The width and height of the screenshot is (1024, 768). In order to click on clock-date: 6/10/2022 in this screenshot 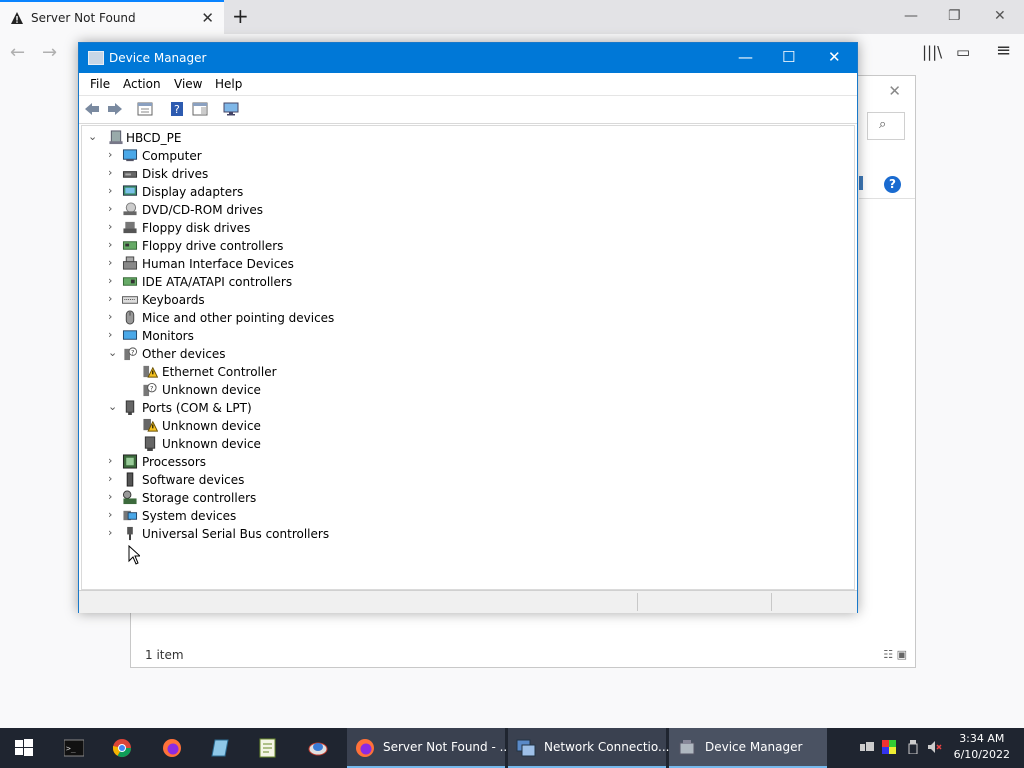, I will do `click(981, 754)`.